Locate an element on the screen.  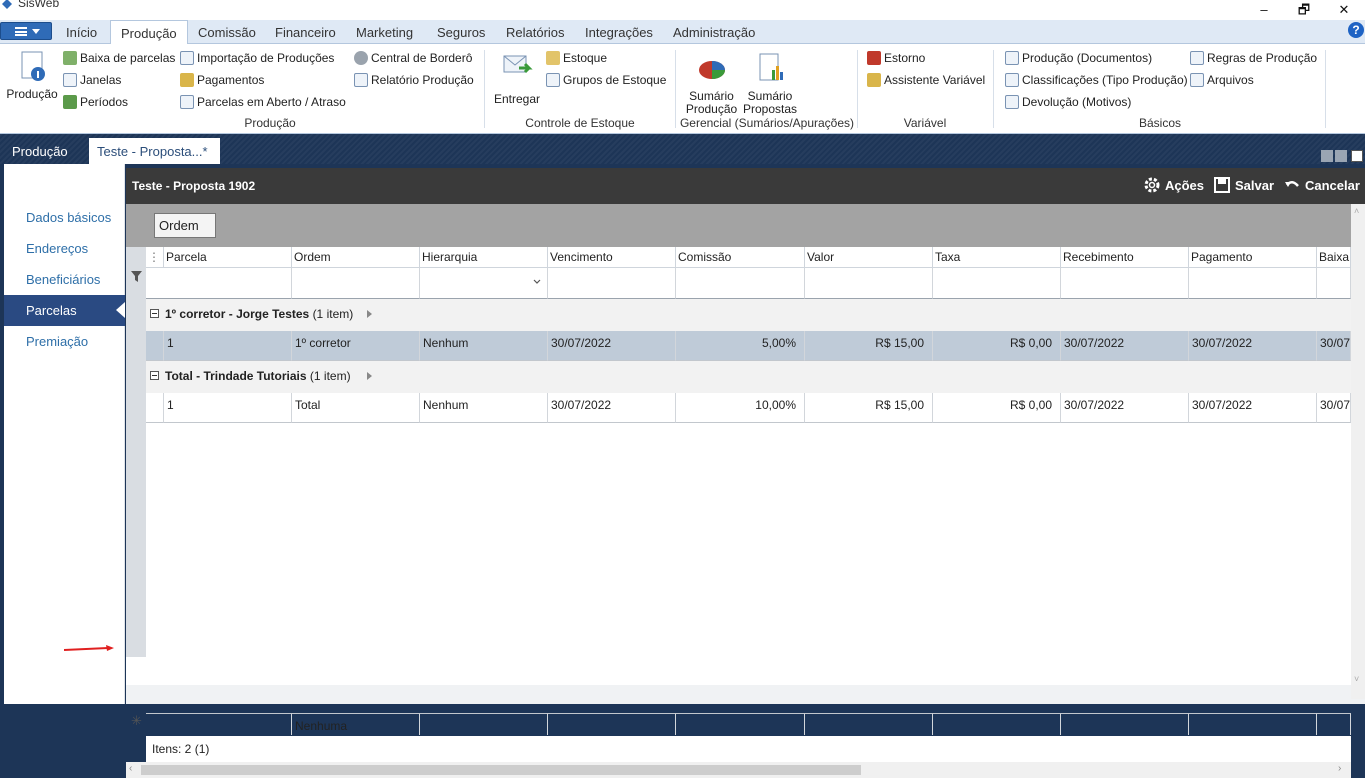
scroll-left-icon: ‹ is located at coordinates (130, 768).